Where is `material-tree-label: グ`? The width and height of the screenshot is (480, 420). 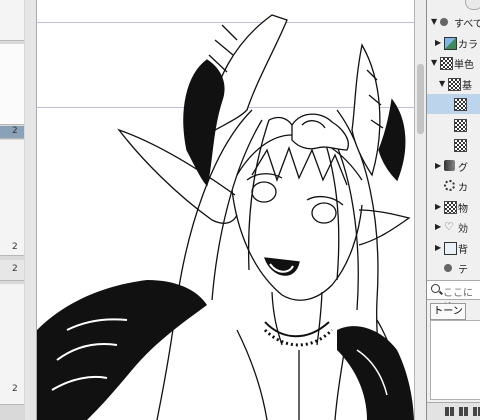
material-tree-label: グ is located at coordinates (463, 168).